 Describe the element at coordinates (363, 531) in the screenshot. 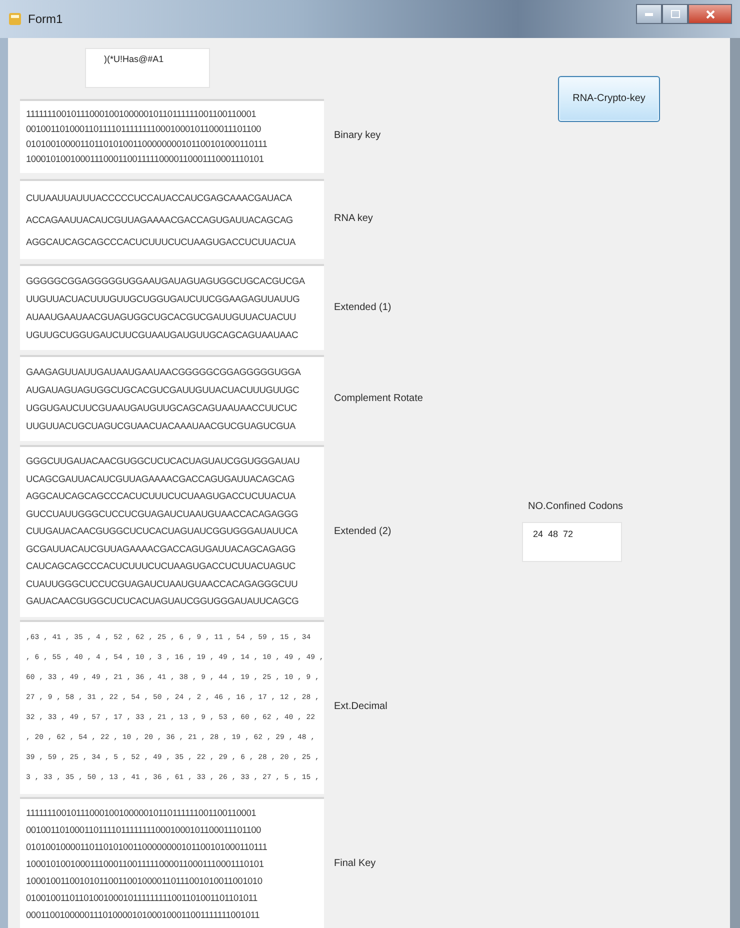

I see `output-label: Extended (2)` at that location.